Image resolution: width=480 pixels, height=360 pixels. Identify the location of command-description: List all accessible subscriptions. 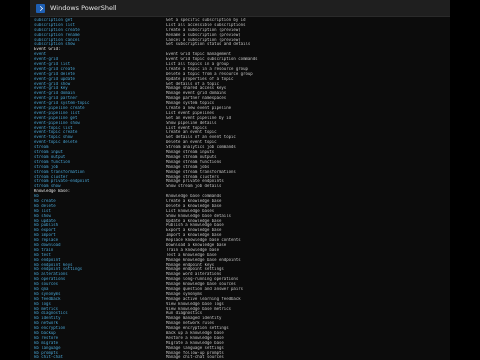
(206, 24).